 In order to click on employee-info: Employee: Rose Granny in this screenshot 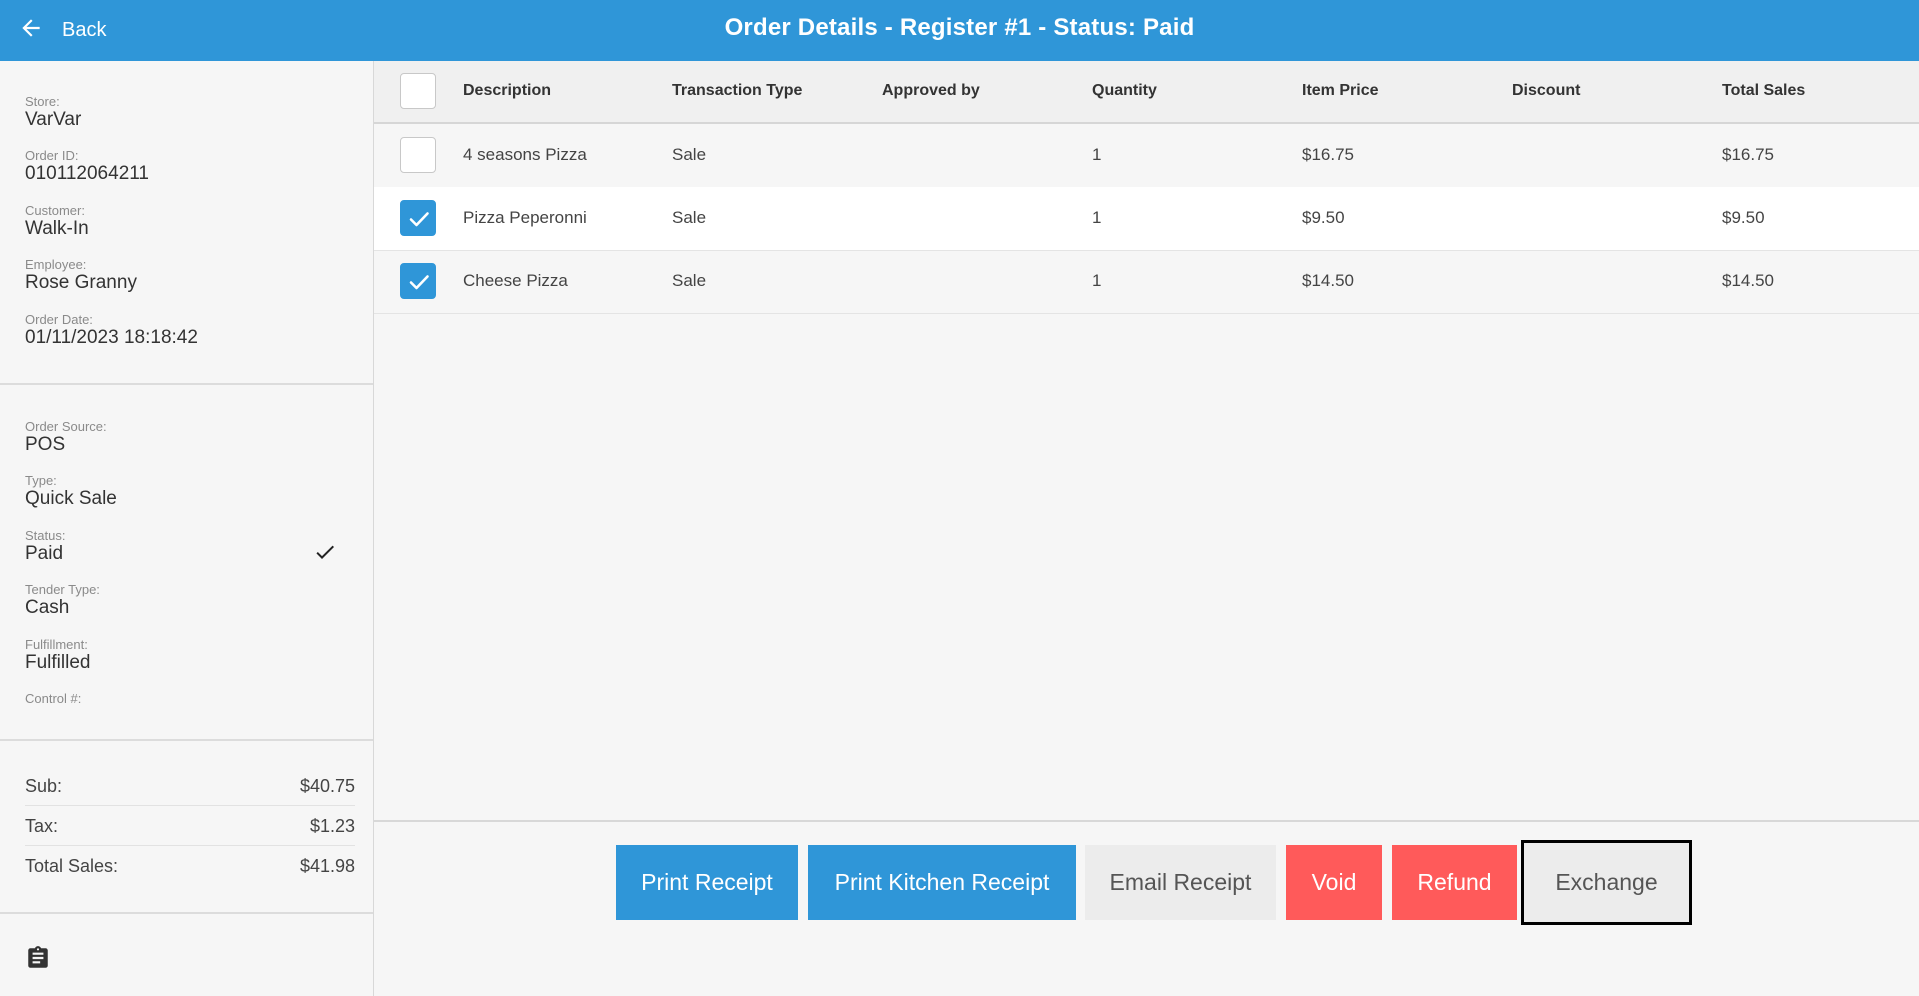, I will do `click(81, 275)`.